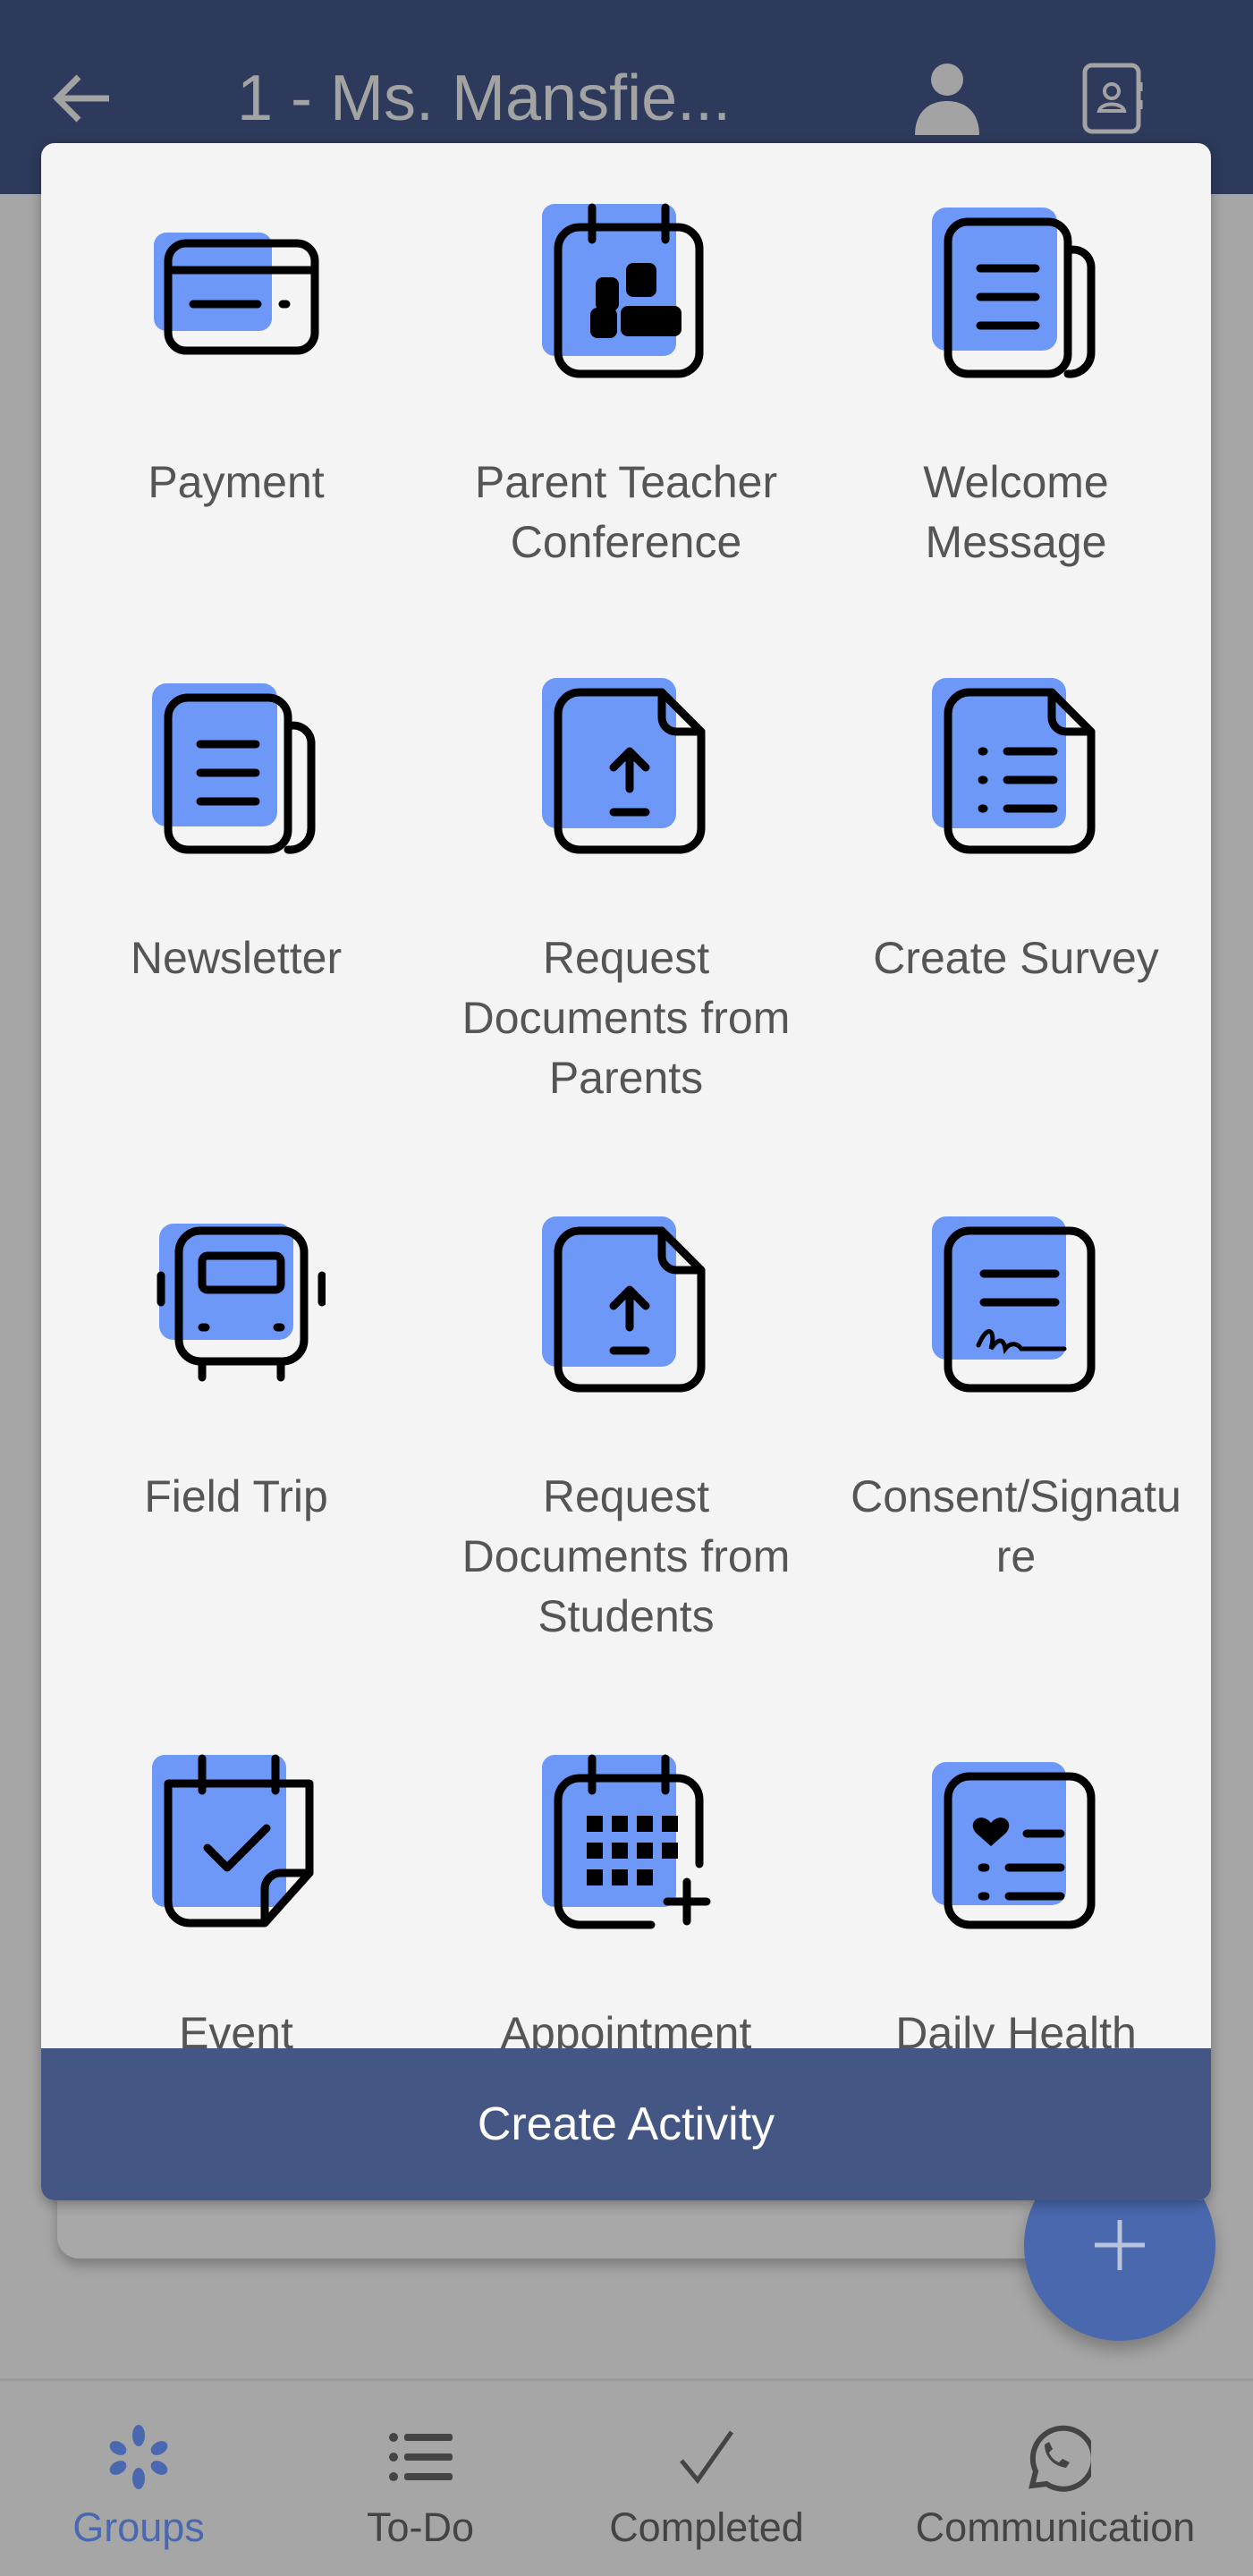 The image size is (1253, 2576). I want to click on nav-todo: To-Do, so click(420, 2478).